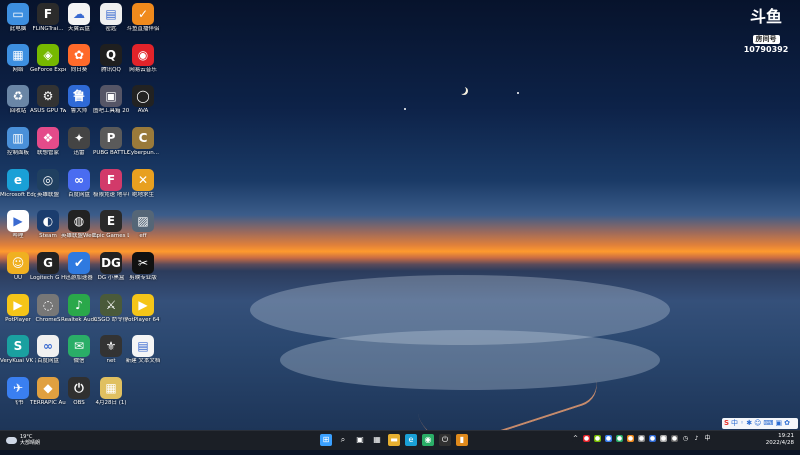 This screenshot has width=800, height=455. Describe the element at coordinates (111, 278) in the screenshot. I see `desktop-icon-label: DG 小黑盒` at that location.